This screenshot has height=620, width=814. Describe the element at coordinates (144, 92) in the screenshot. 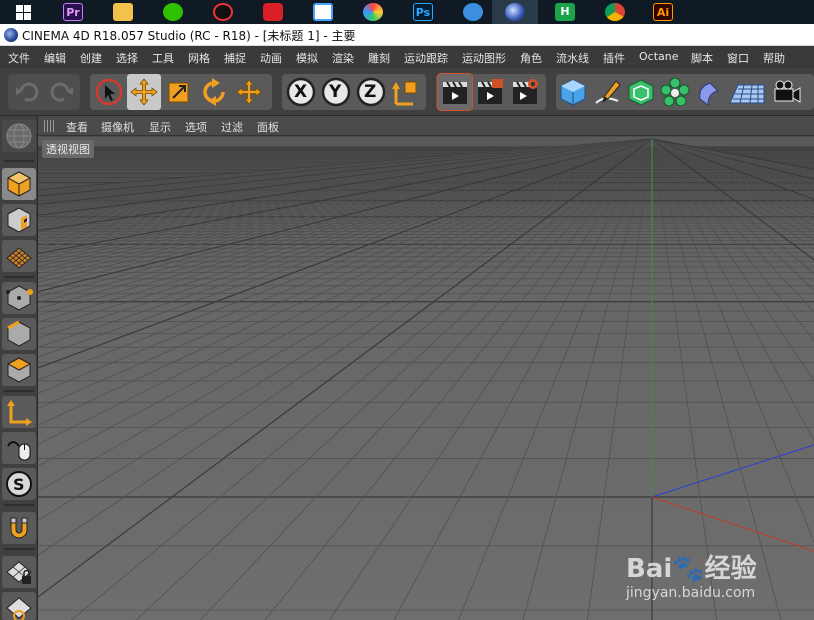

I see `move-tool-button` at that location.